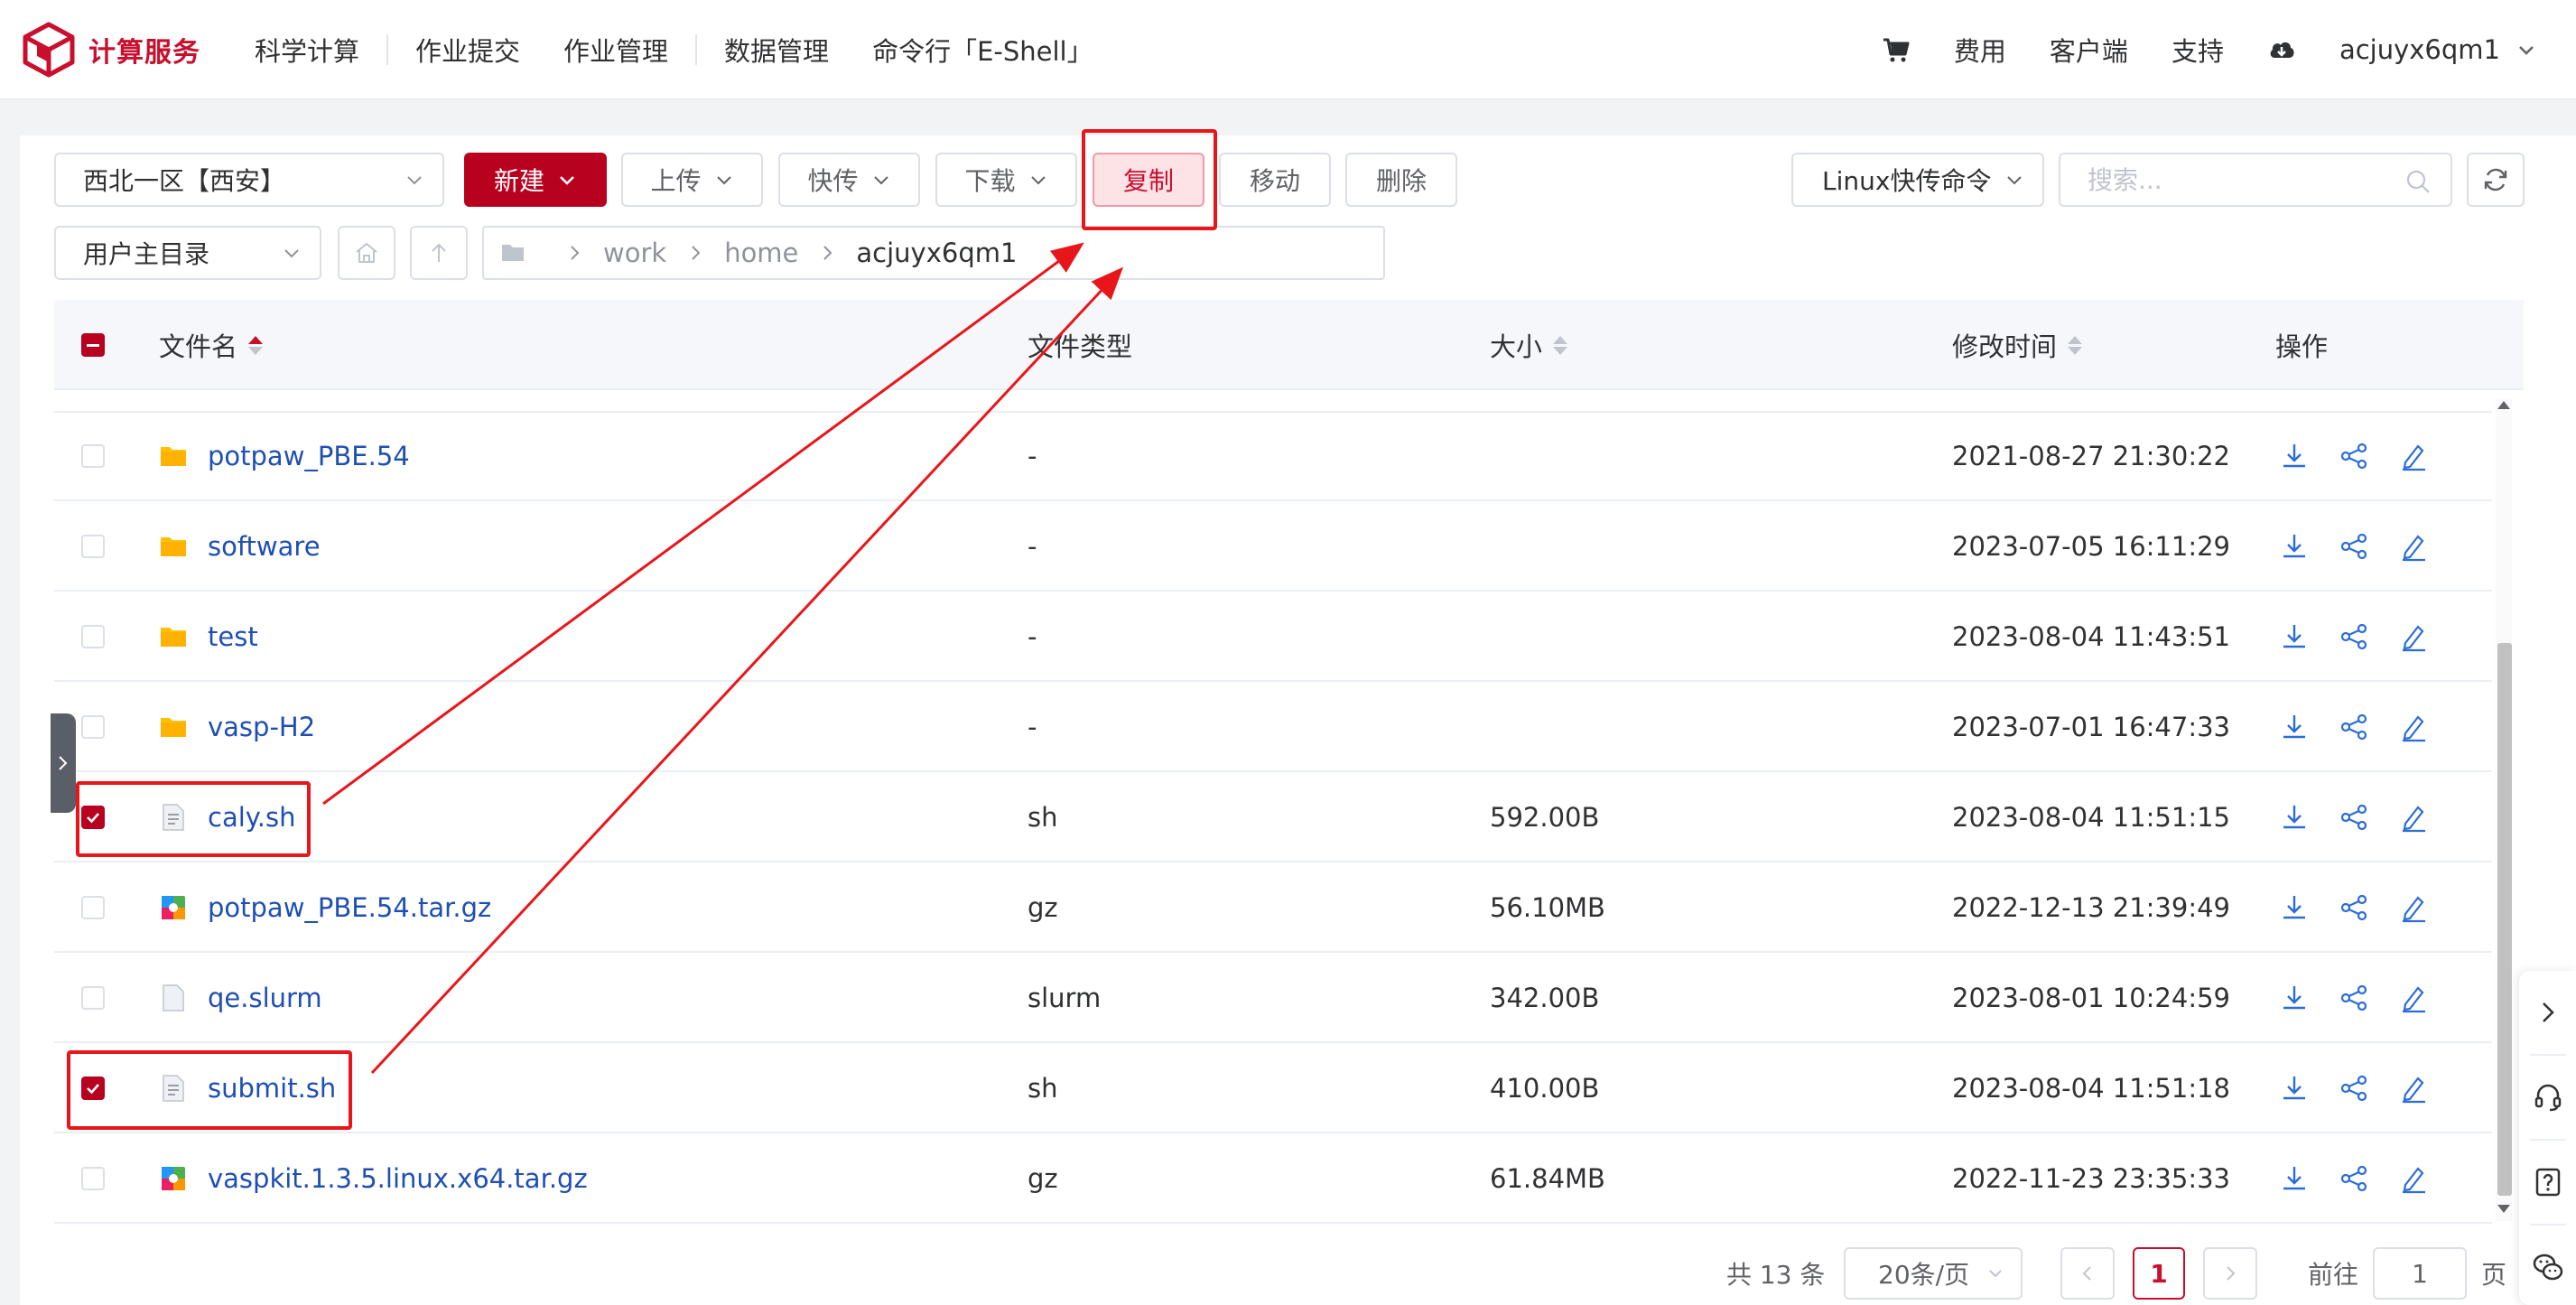  Describe the element at coordinates (2017, 345) in the screenshot. I see `column-header-mtime: 修改时间` at that location.